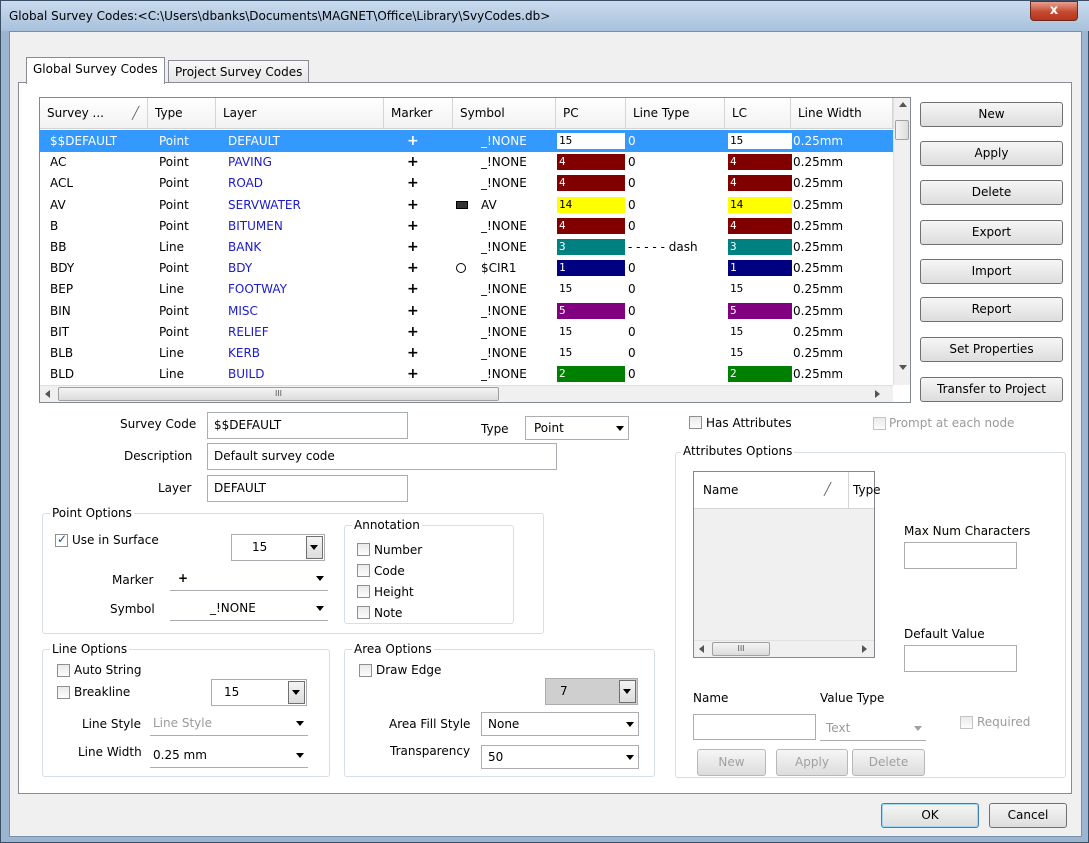  Describe the element at coordinates (731, 762) in the screenshot. I see `attr-new-button: New` at that location.